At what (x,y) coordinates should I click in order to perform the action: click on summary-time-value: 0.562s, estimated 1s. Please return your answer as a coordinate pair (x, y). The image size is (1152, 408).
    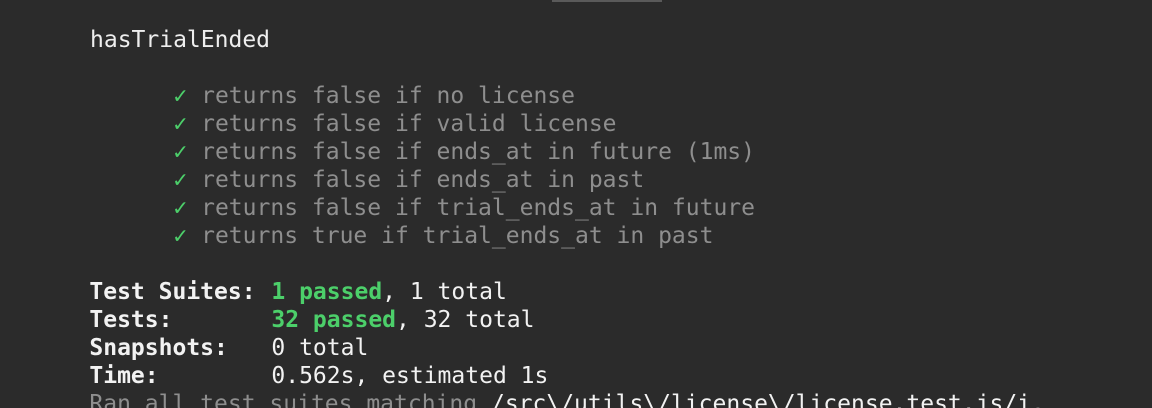
    Looking at the image, I should click on (382, 361).